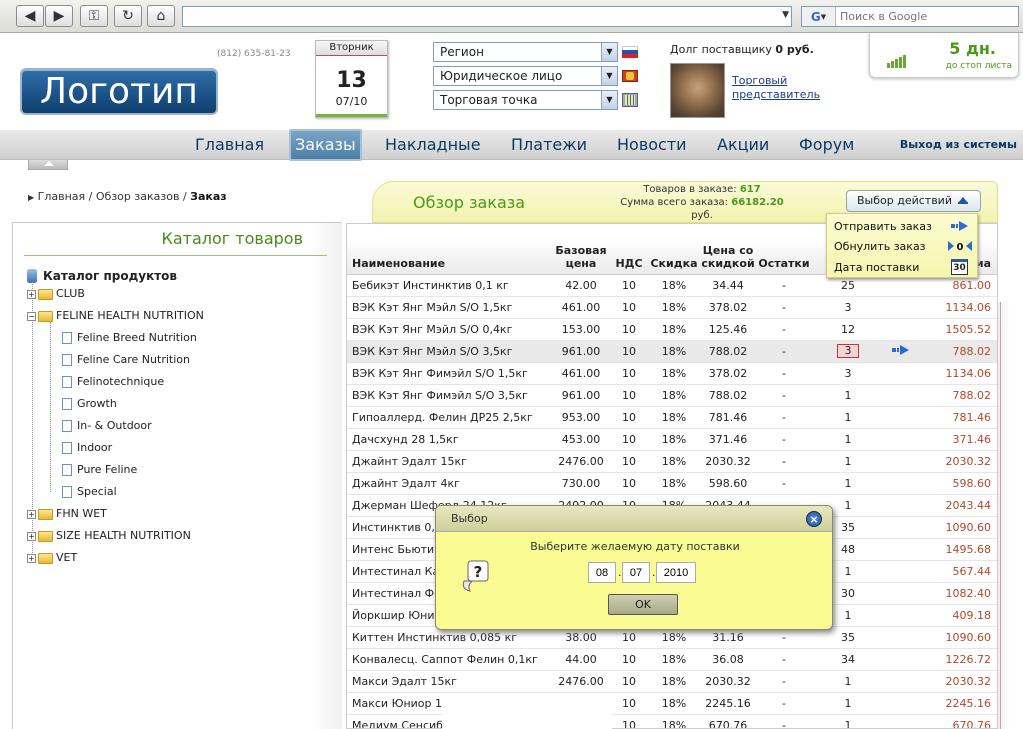 This screenshot has width=1023, height=729. I want to click on col-header-name: Наименование, so click(450, 249).